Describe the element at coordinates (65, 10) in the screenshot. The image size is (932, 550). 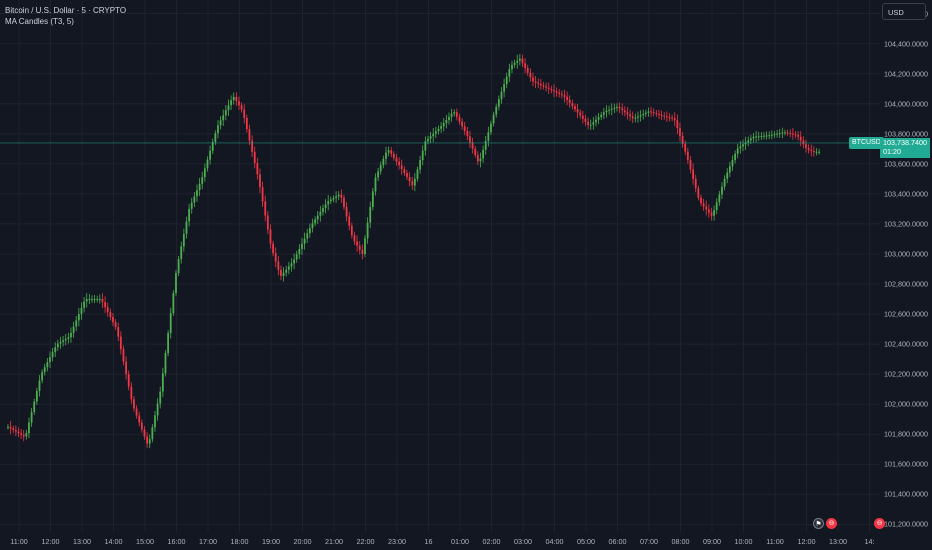
I see `symbol-title: Bitcoin / U.S. Dollar · 5 · CRYPTO` at that location.